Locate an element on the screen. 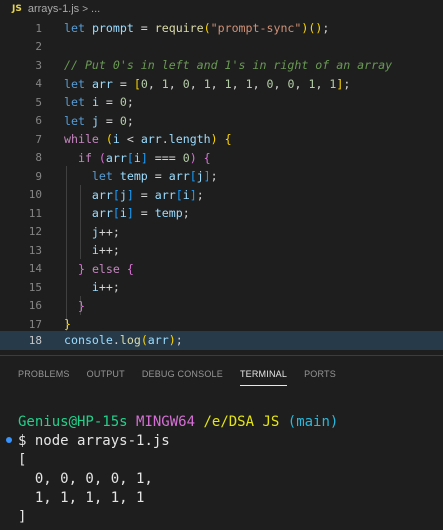  line-number: 4 is located at coordinates (38, 84).